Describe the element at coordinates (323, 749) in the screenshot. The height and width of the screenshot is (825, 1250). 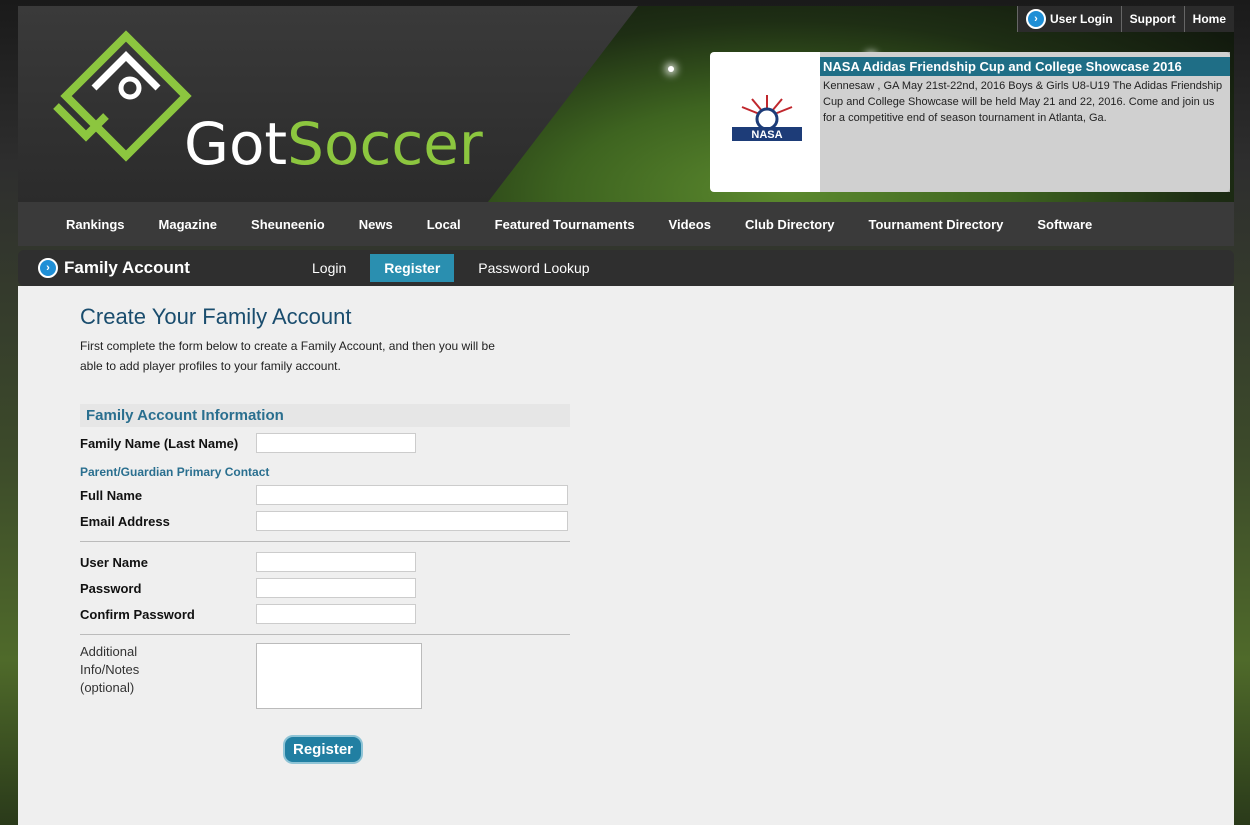
I see `register-button: Register` at that location.